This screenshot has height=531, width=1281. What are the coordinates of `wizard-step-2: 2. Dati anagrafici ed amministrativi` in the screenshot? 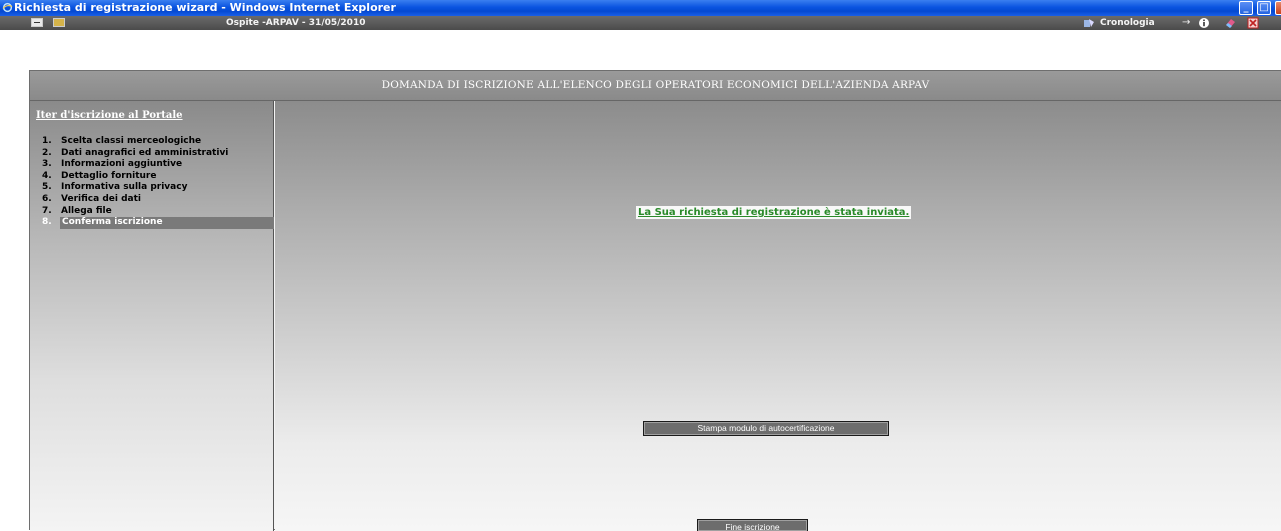 It's located at (152, 154).